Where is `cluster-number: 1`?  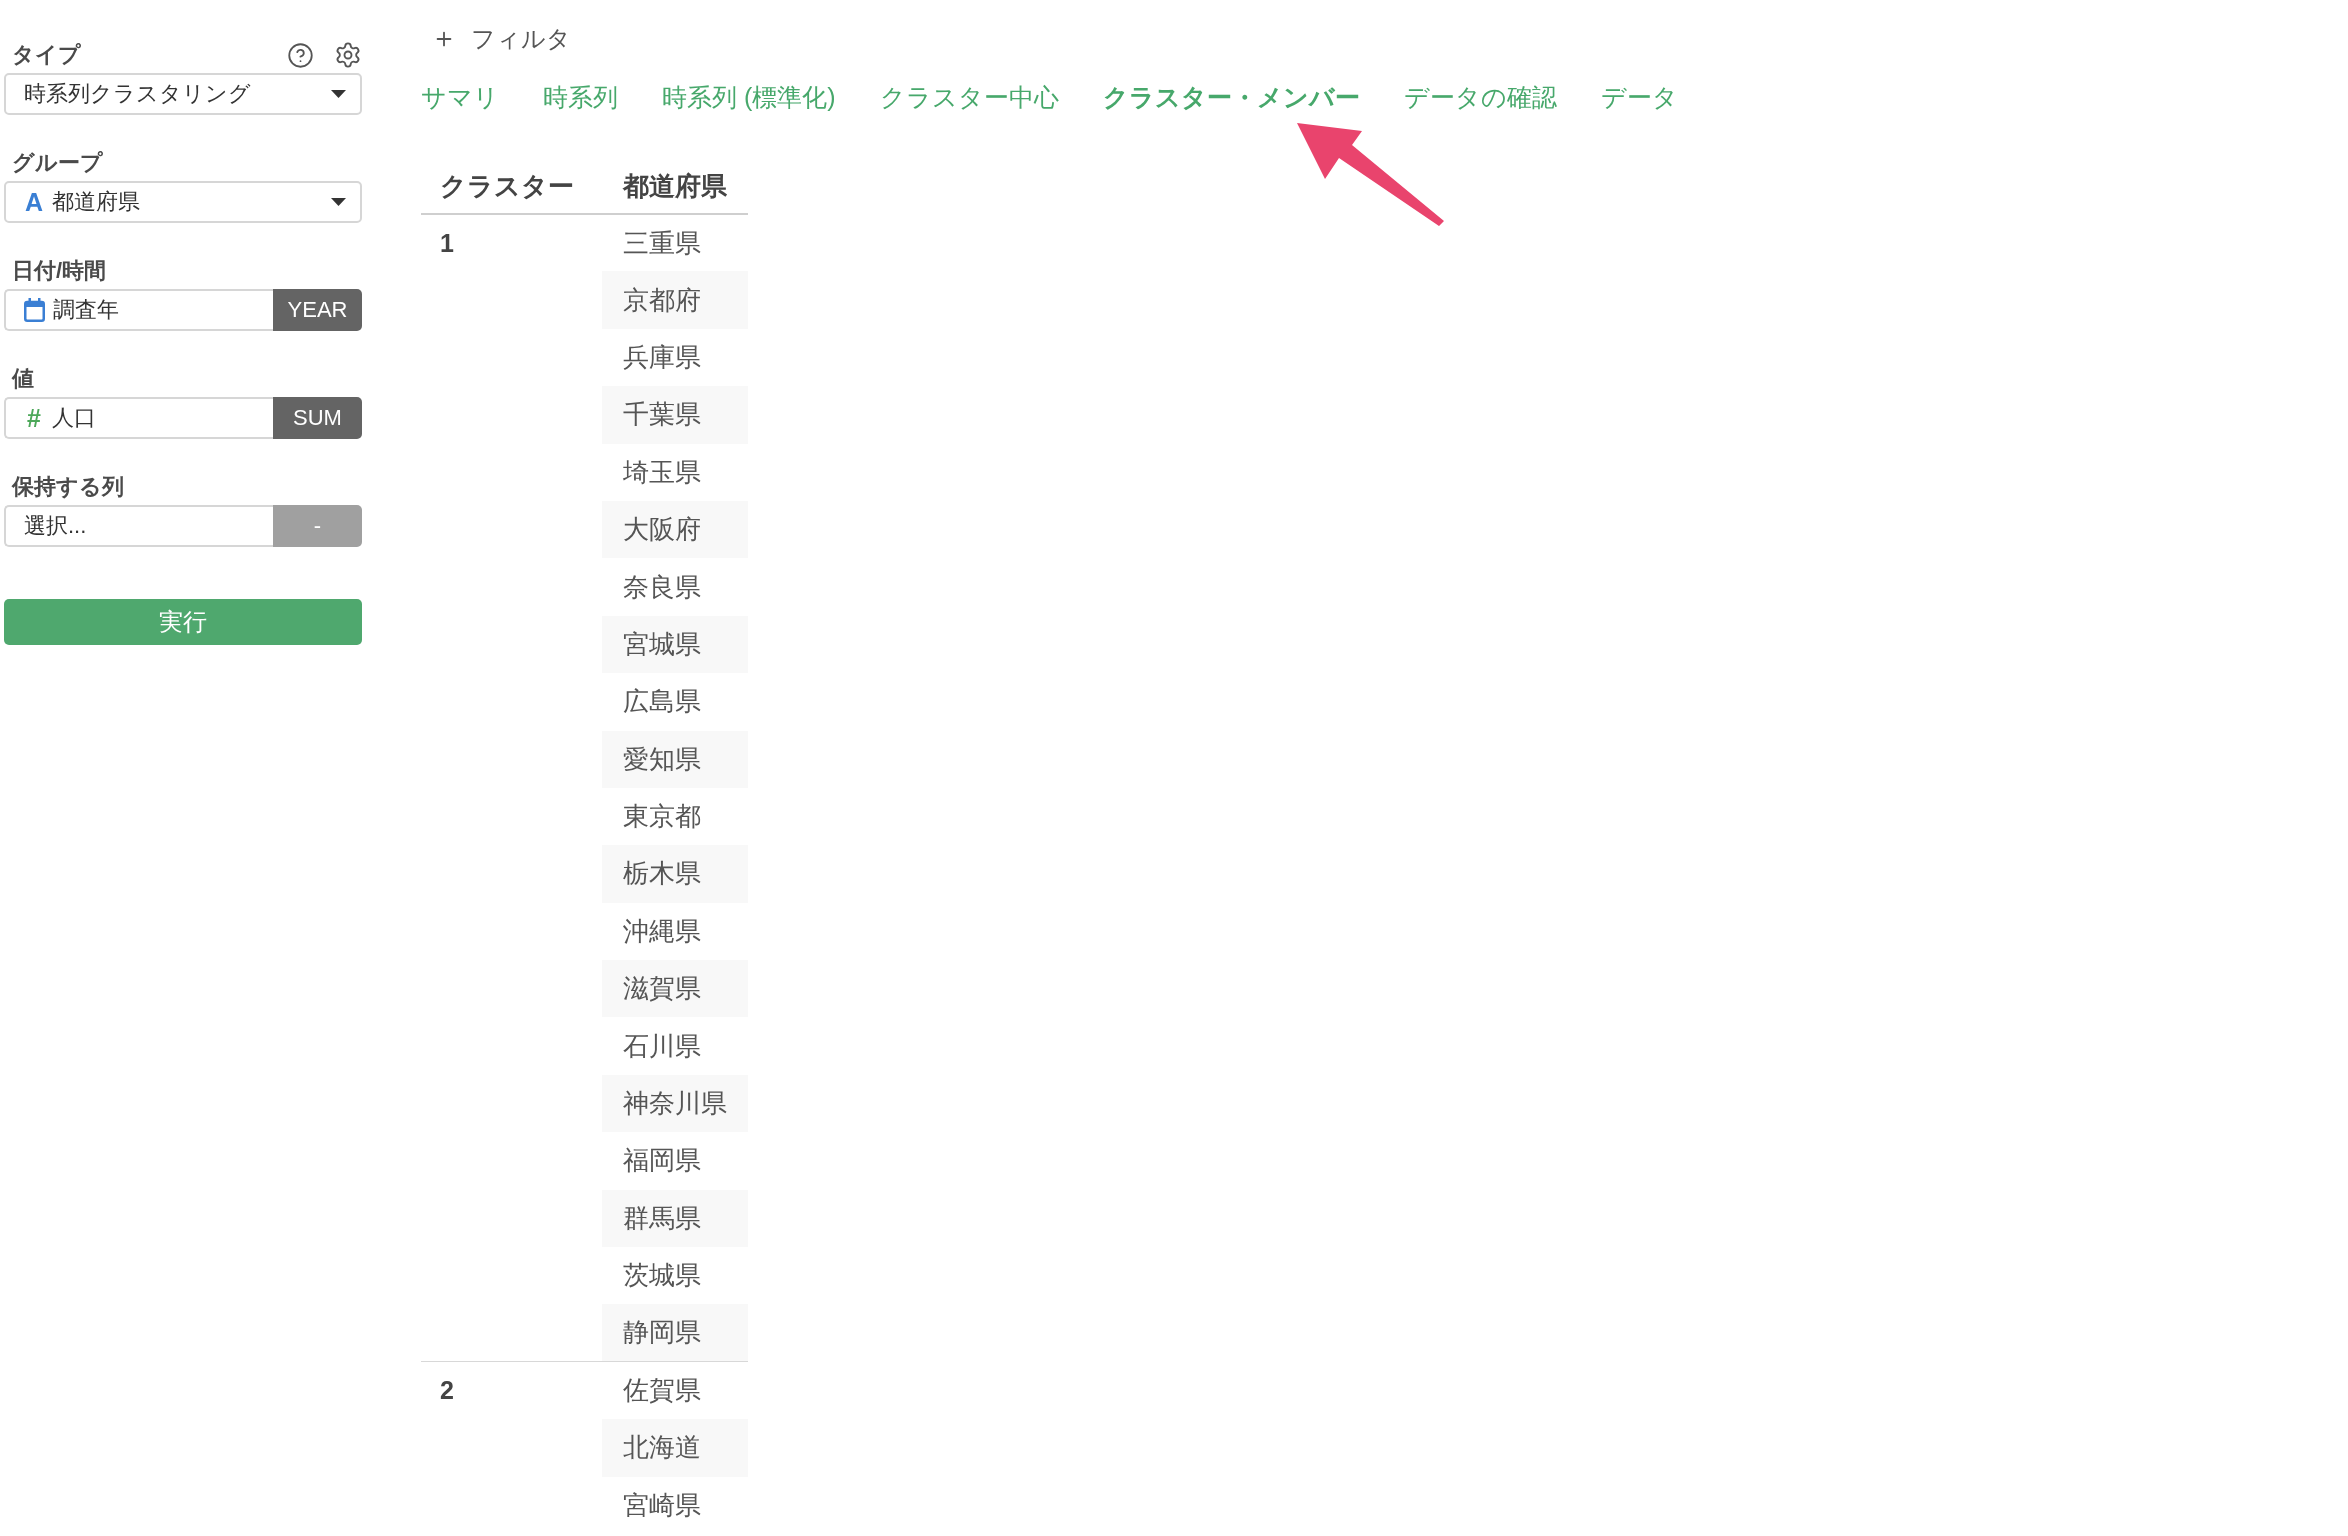 cluster-number: 1 is located at coordinates (447, 243).